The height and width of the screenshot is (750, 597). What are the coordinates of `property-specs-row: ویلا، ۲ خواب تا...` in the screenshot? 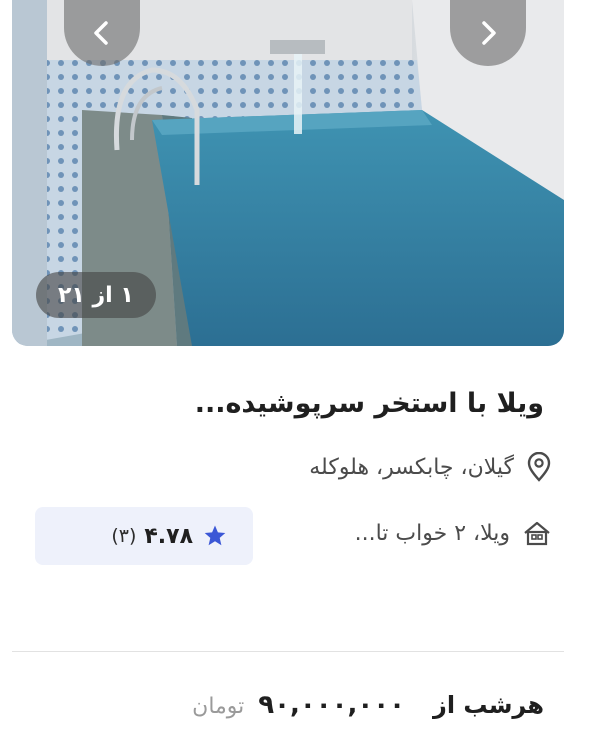 It's located at (453, 533).